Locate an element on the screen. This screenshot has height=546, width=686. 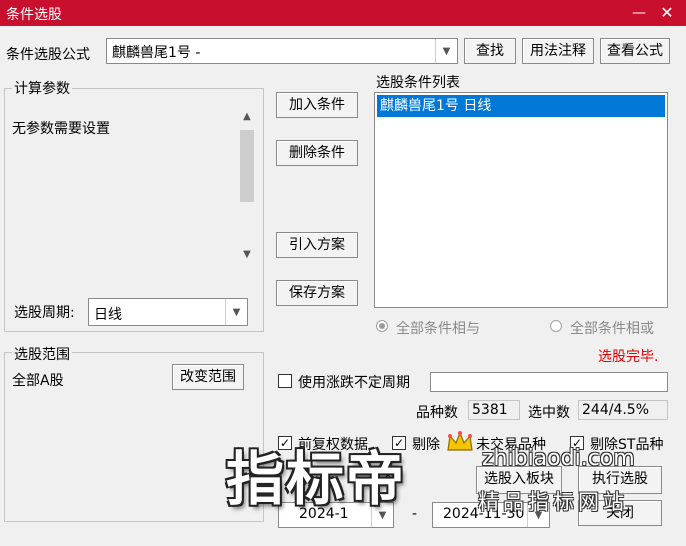
irregular-period-input is located at coordinates (549, 382).